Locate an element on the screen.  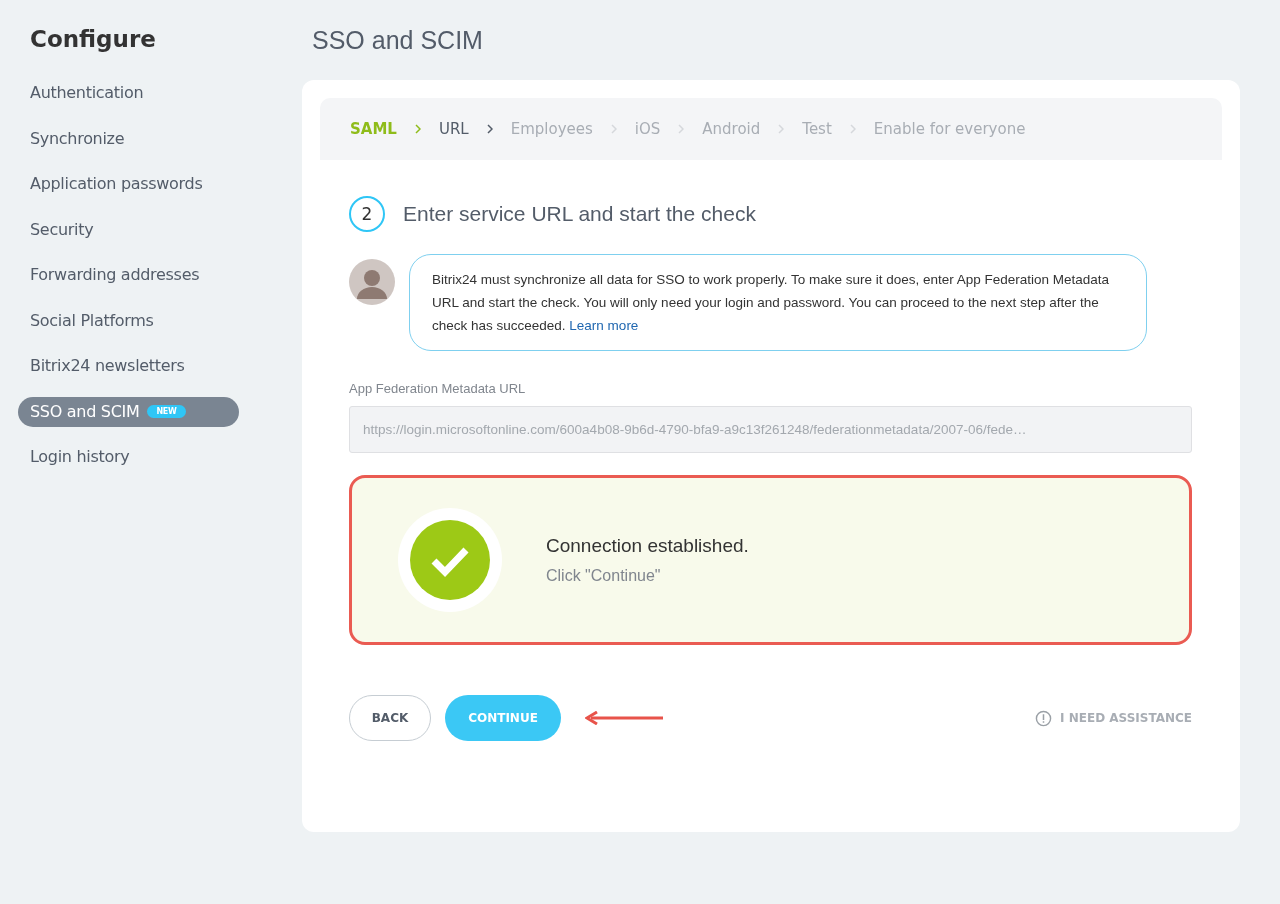
sidebar-item: Security is located at coordinates (128, 229).